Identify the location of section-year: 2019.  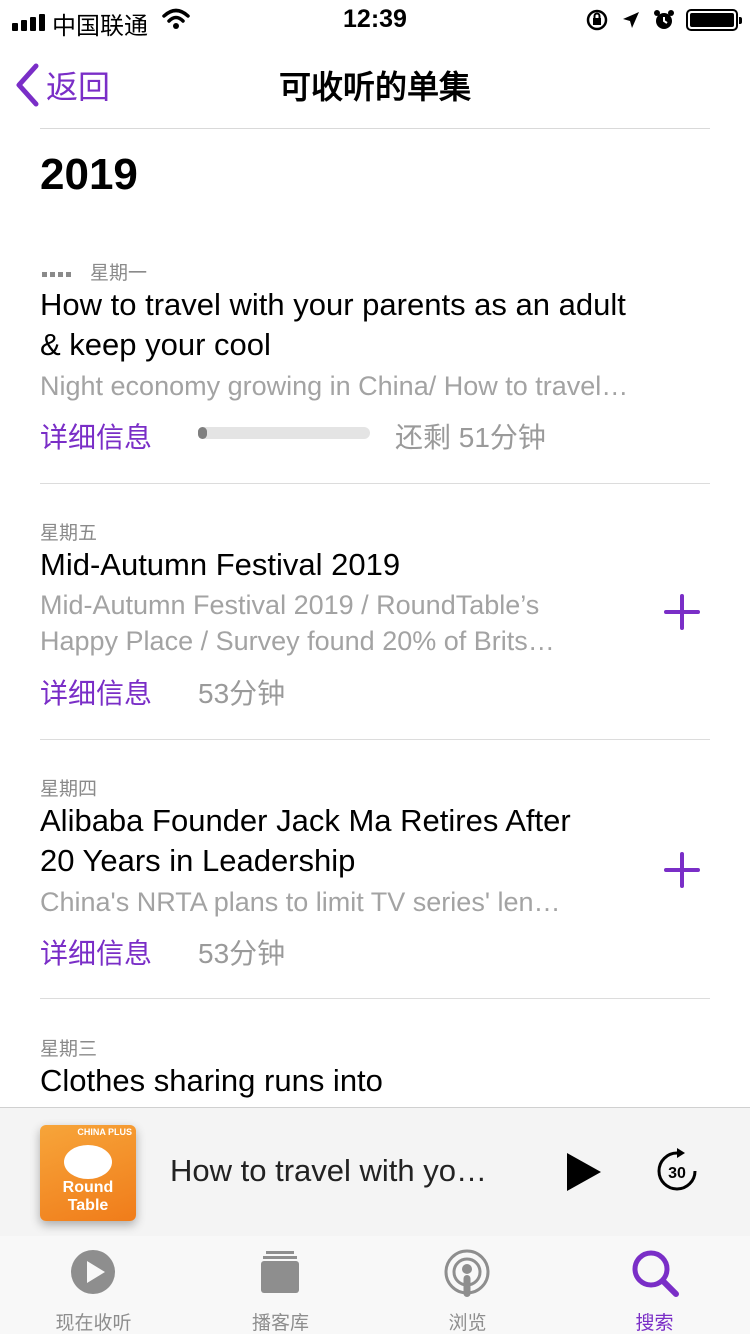
(89, 174).